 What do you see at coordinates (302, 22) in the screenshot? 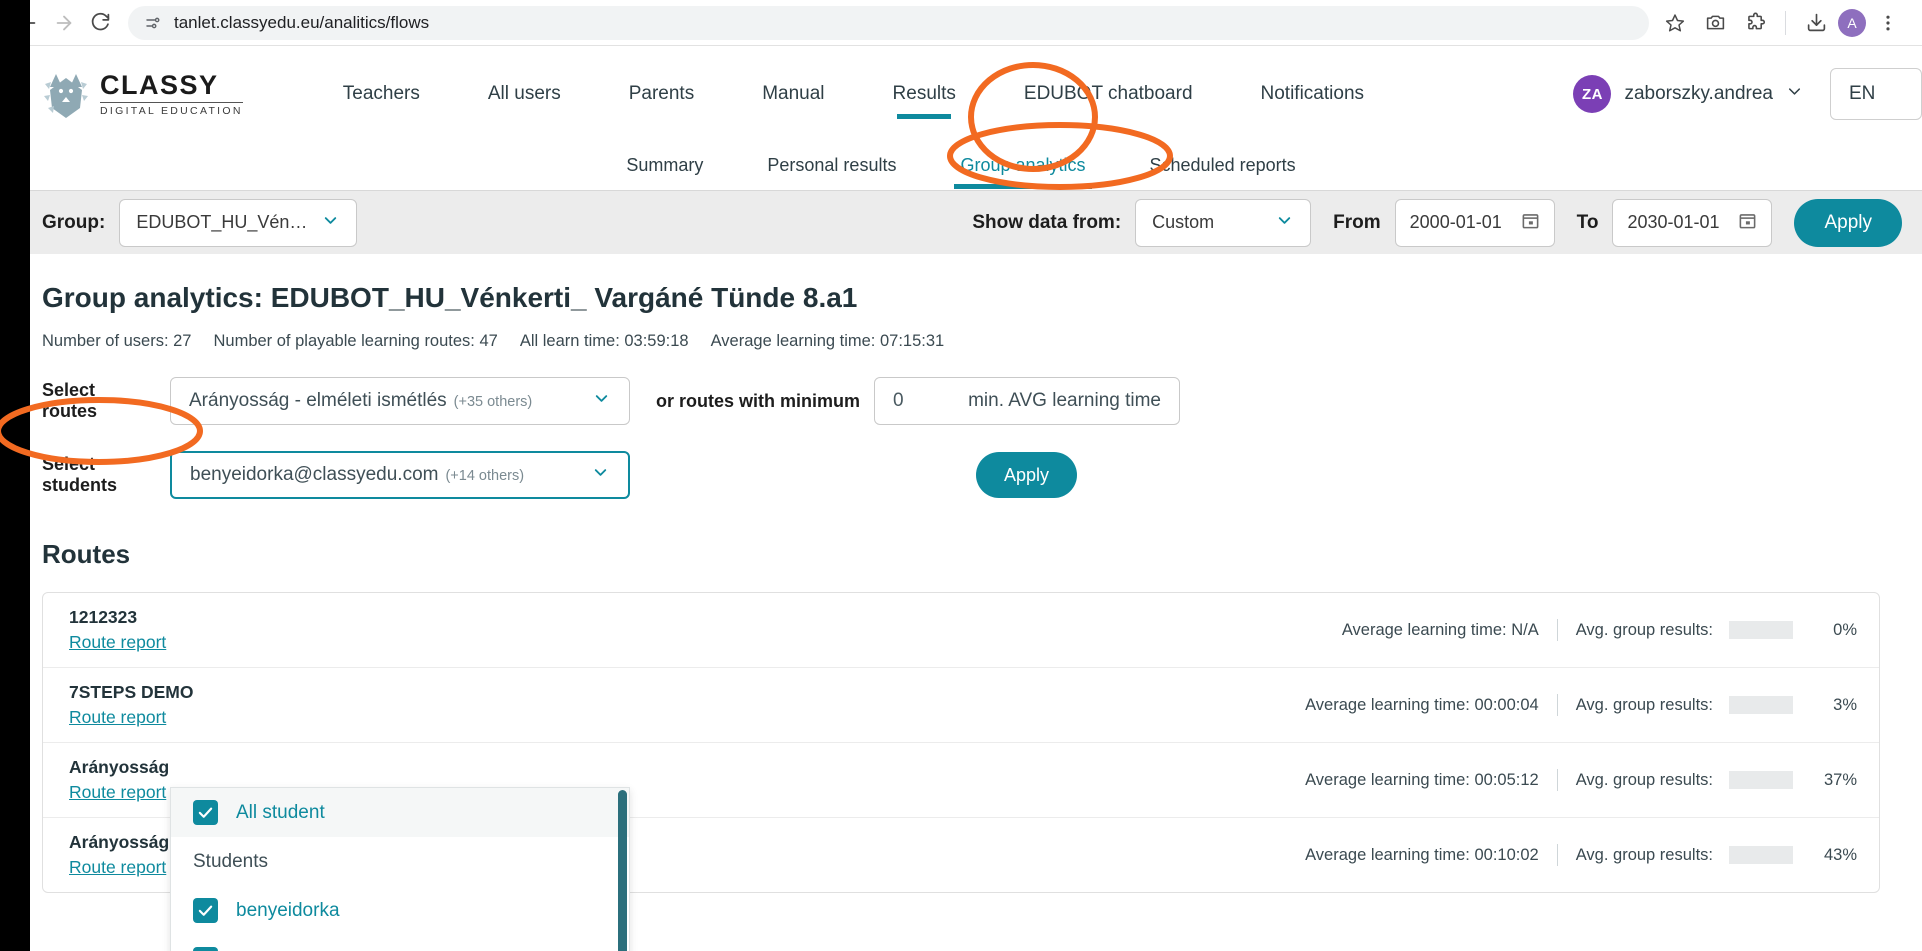
I see `url-text: tanlet.classyedu.eu/analitics/flows` at bounding box center [302, 22].